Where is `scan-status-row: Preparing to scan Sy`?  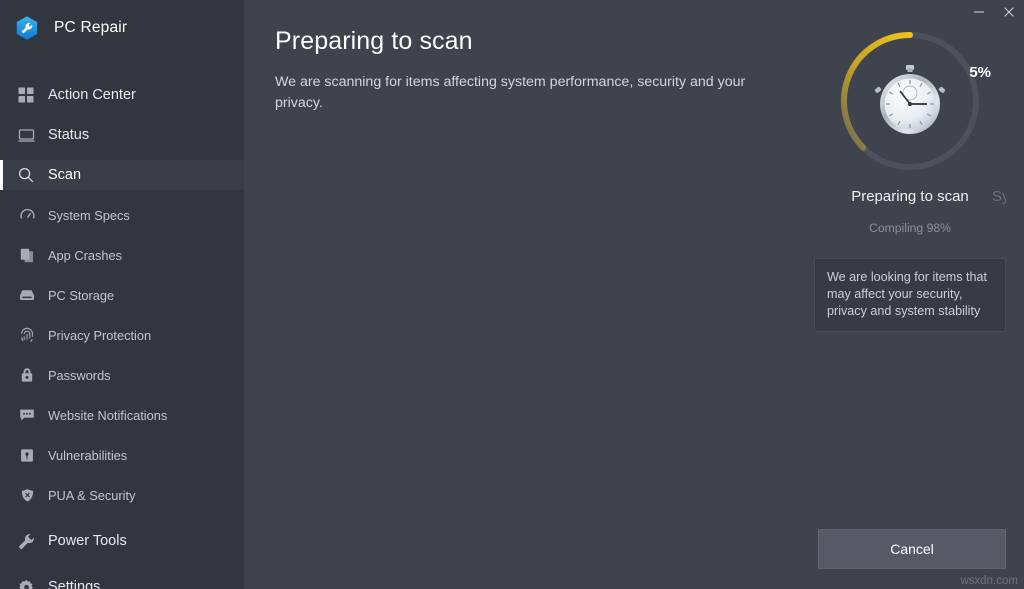
scan-status-row: Preparing to scan Sy is located at coordinates (910, 199).